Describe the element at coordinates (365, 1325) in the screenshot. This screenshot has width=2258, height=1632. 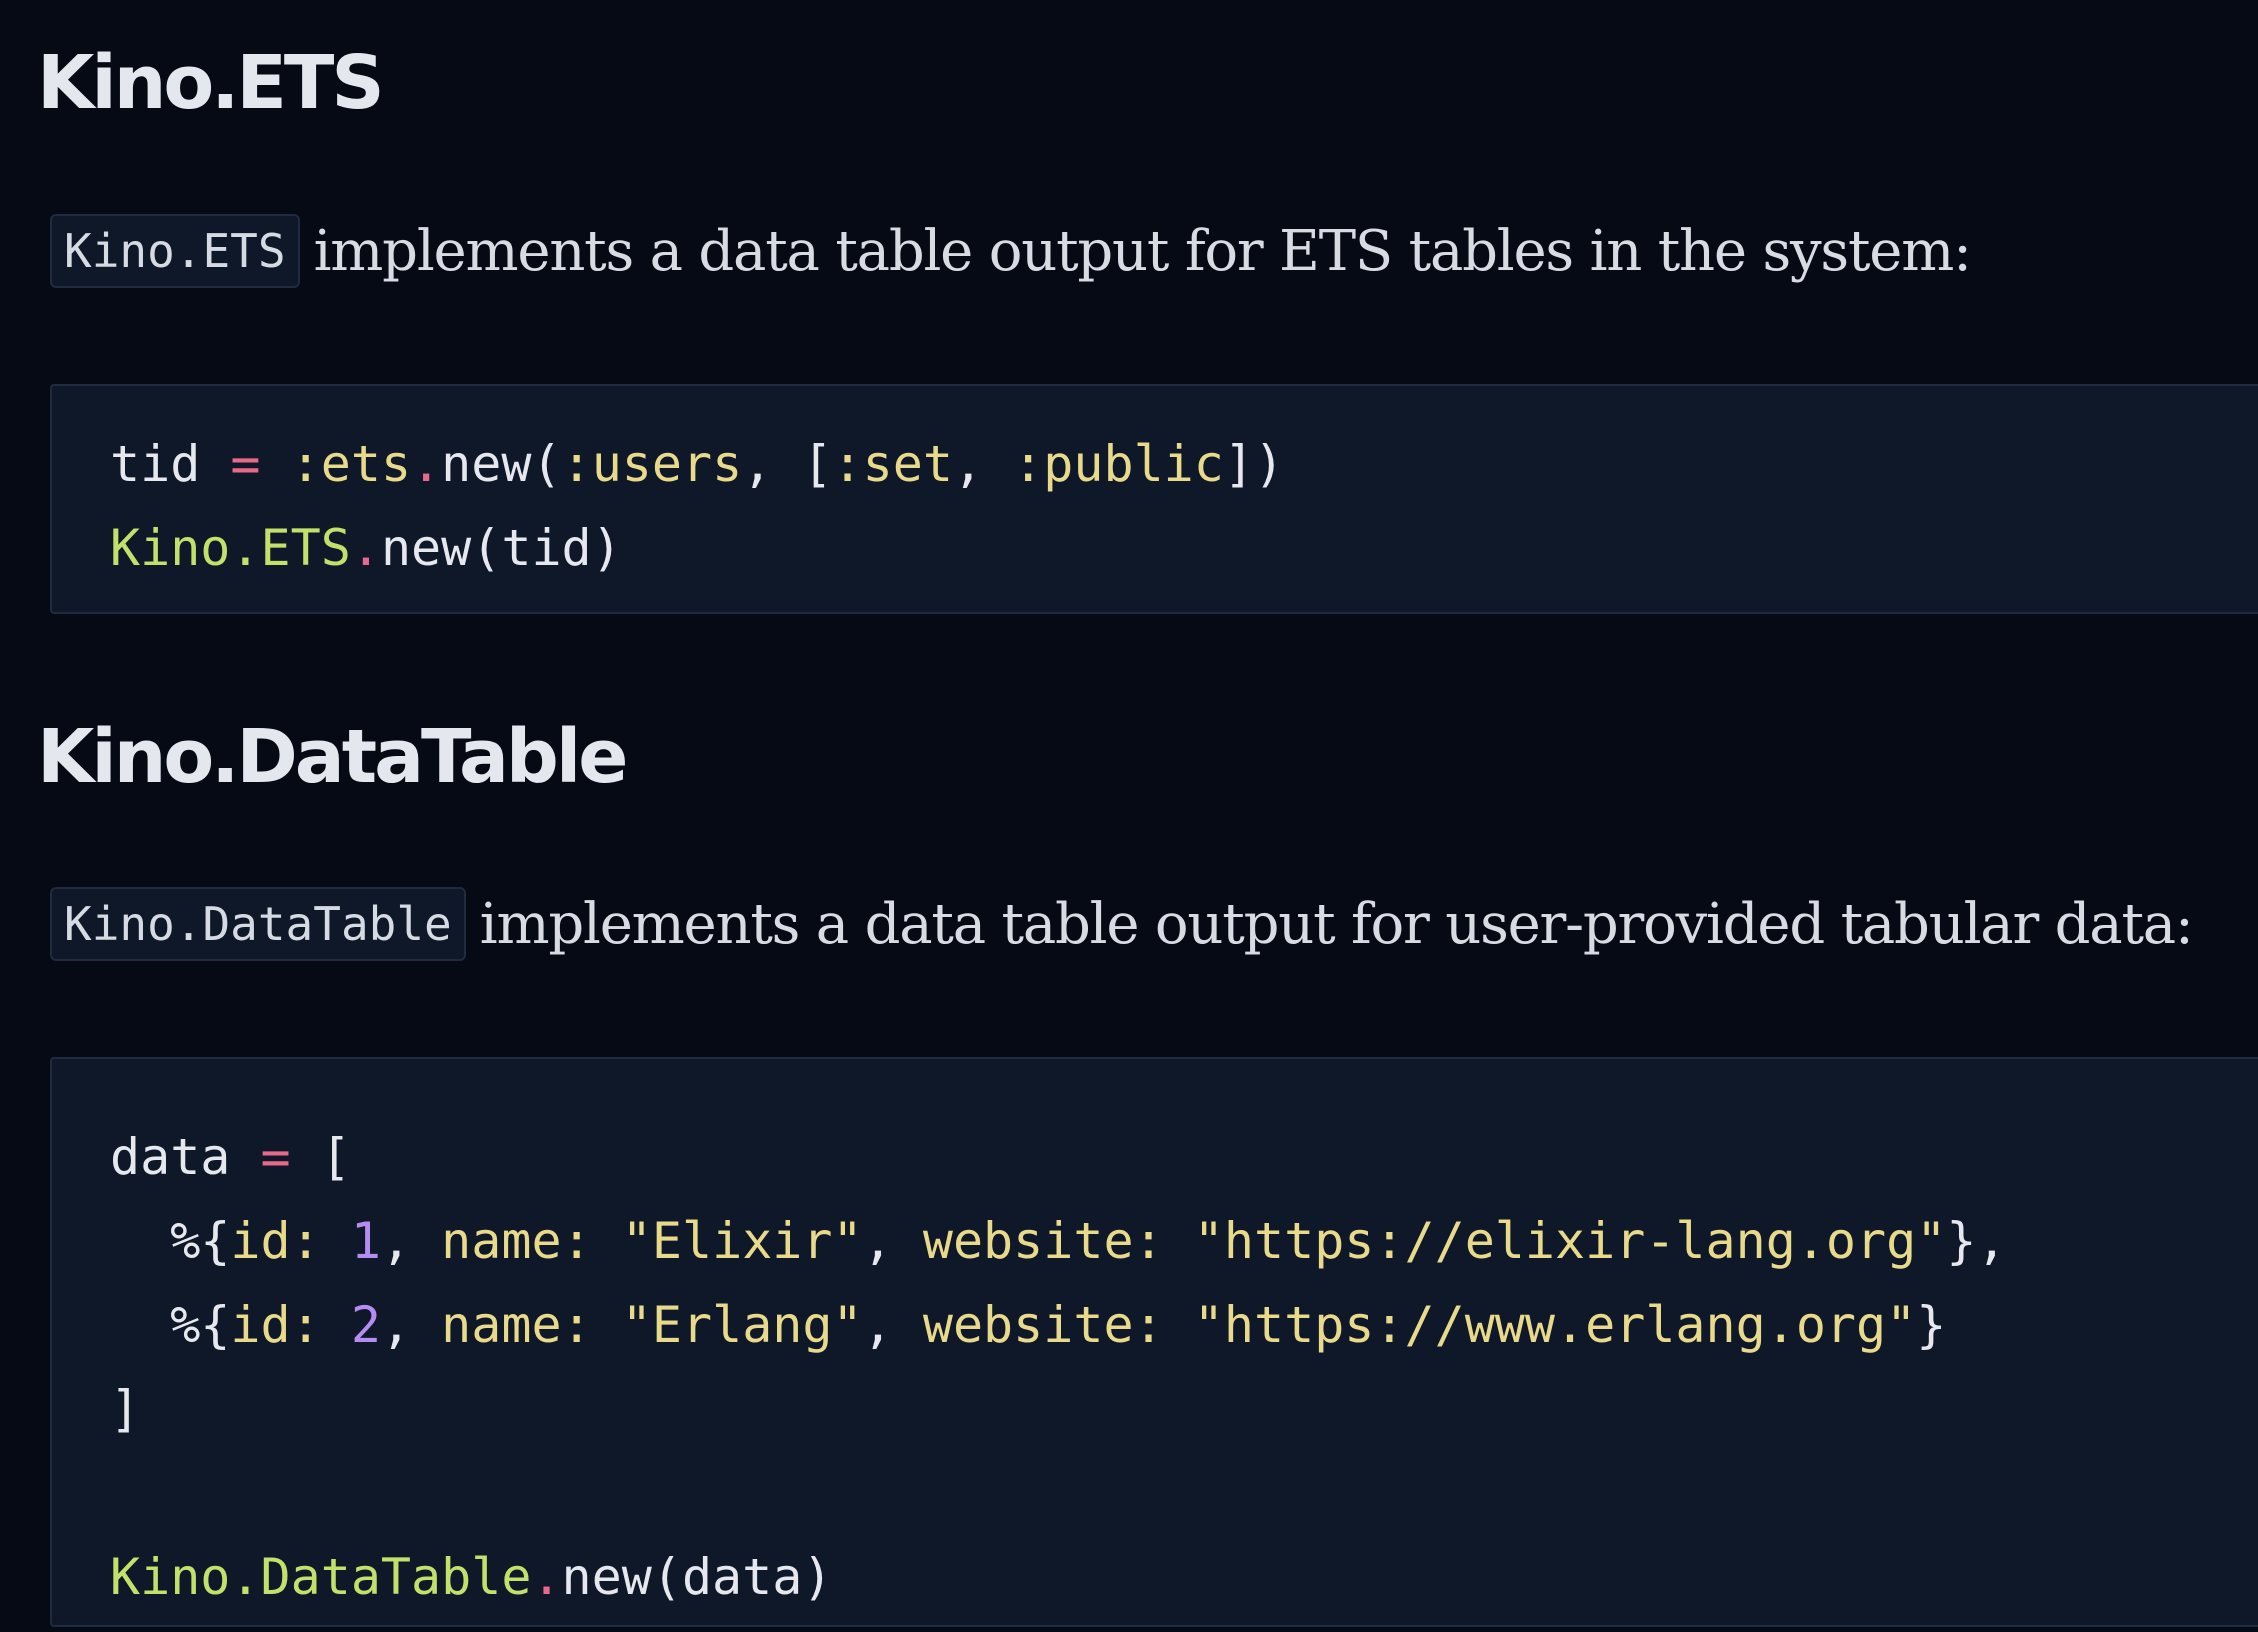
I see `code-token: 2` at that location.